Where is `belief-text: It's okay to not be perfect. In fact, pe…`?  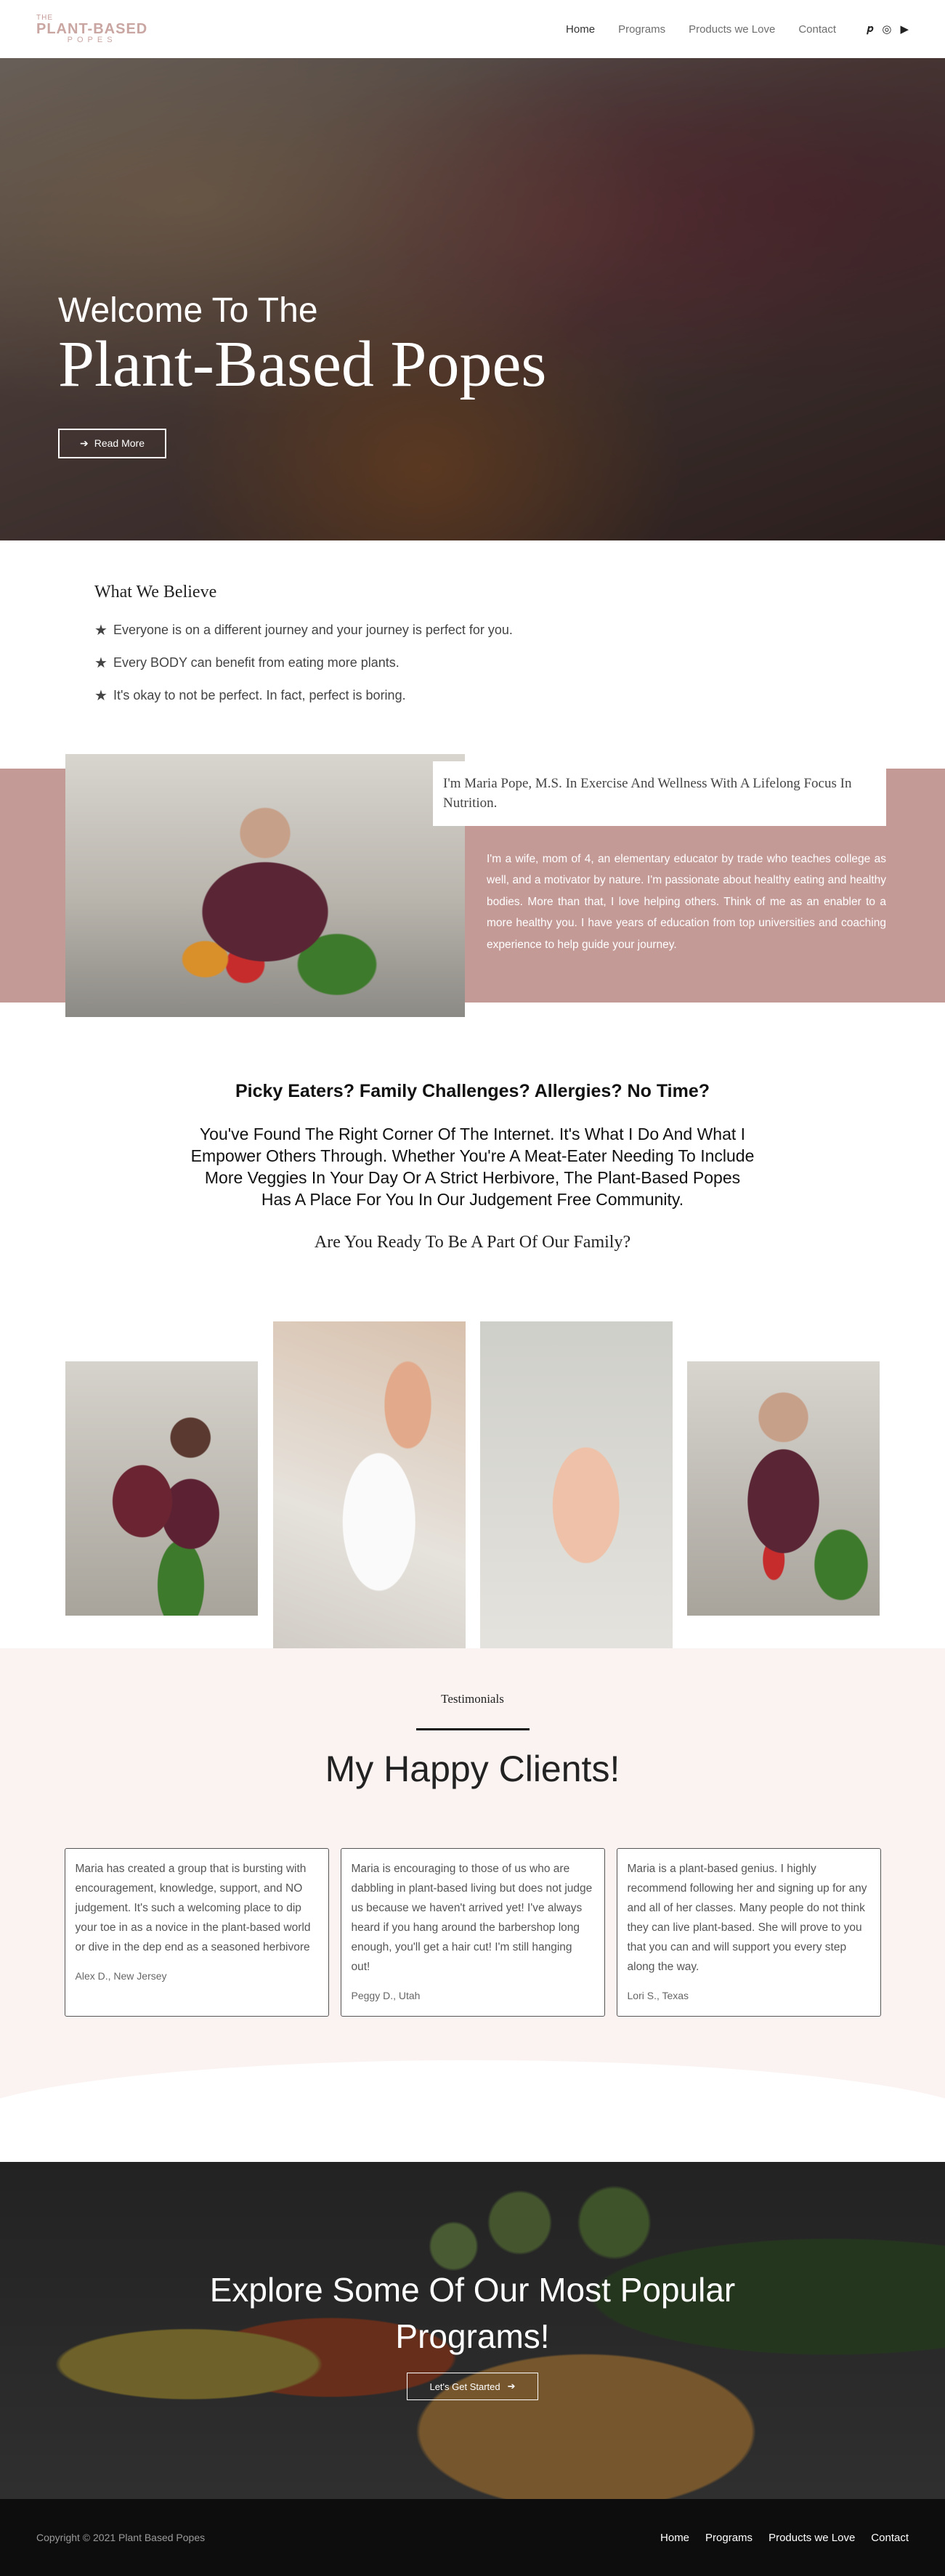 belief-text: It's okay to not be perfect. In fact, pe… is located at coordinates (260, 695).